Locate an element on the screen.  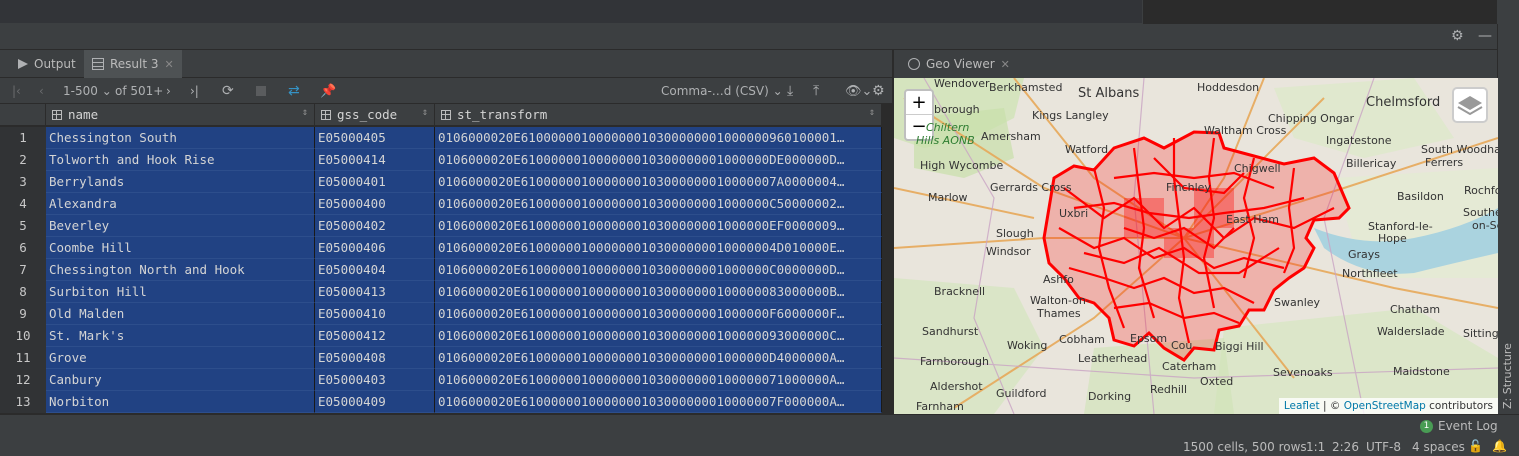
row-number: 2 is located at coordinates (23, 160).